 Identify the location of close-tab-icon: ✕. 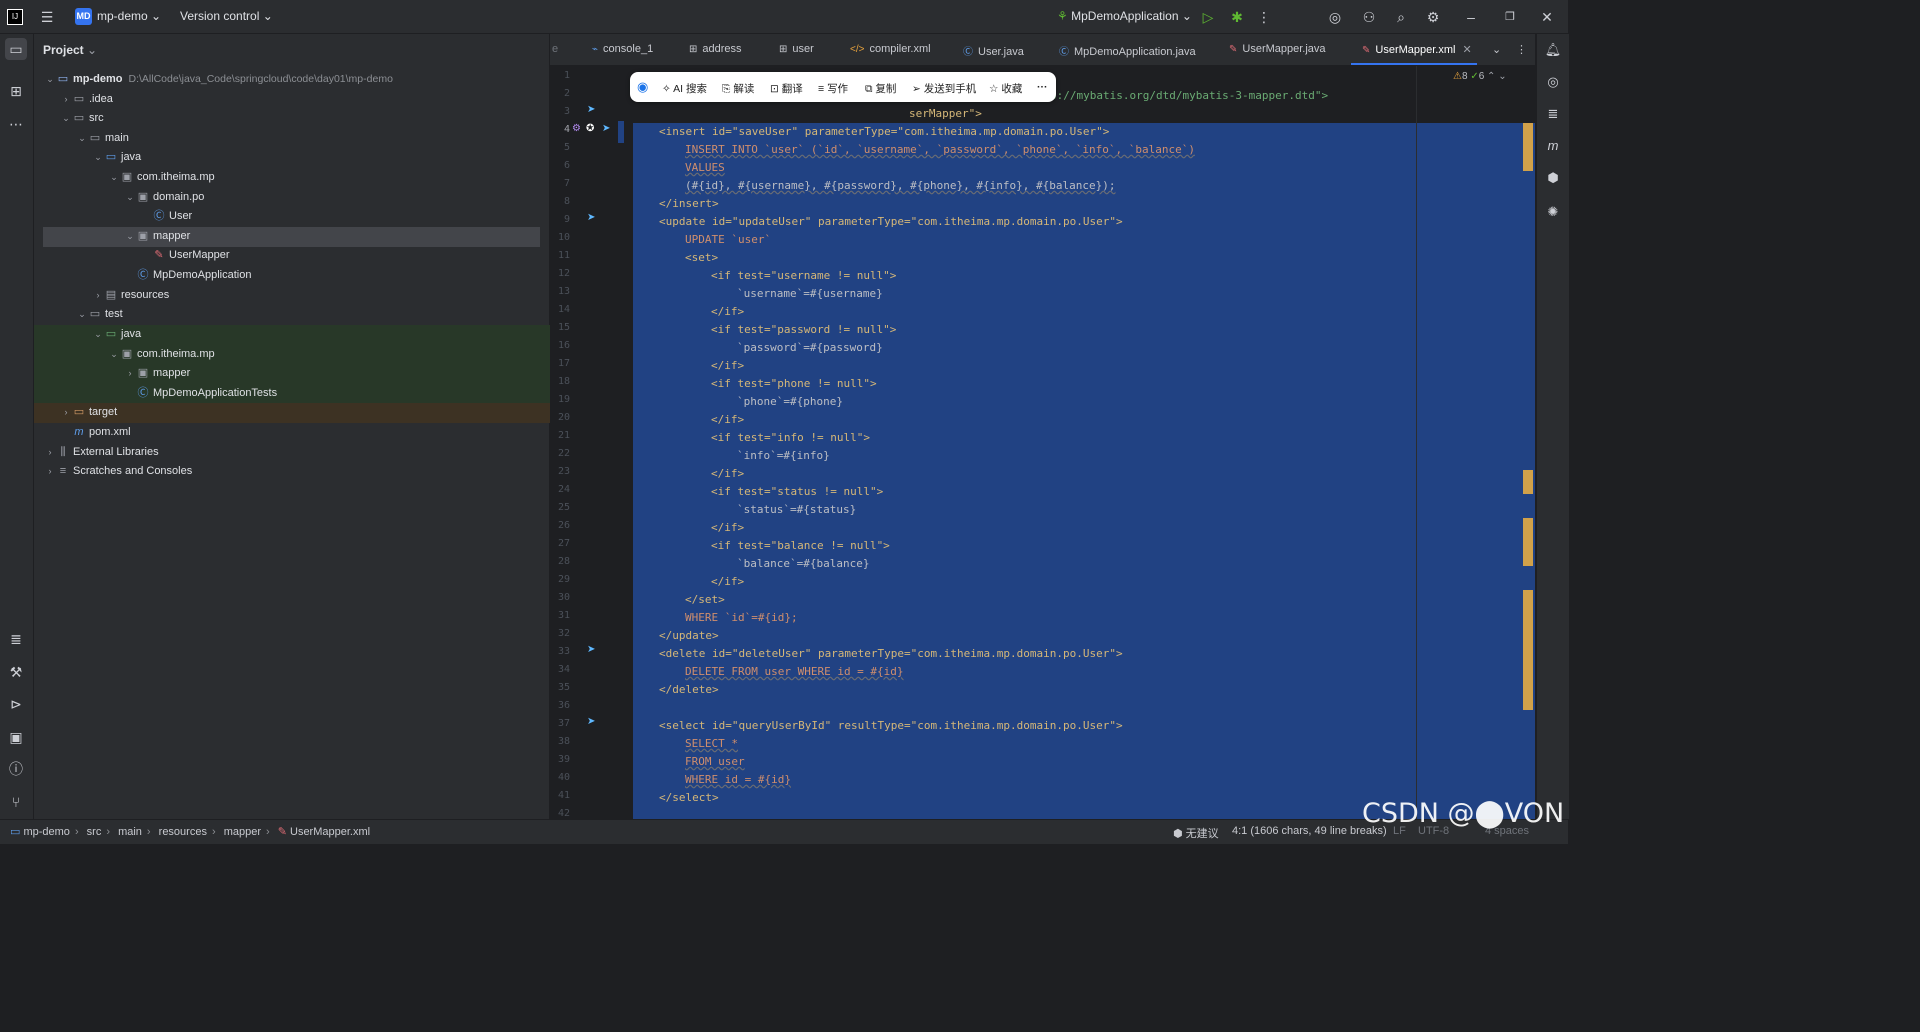
(1467, 50).